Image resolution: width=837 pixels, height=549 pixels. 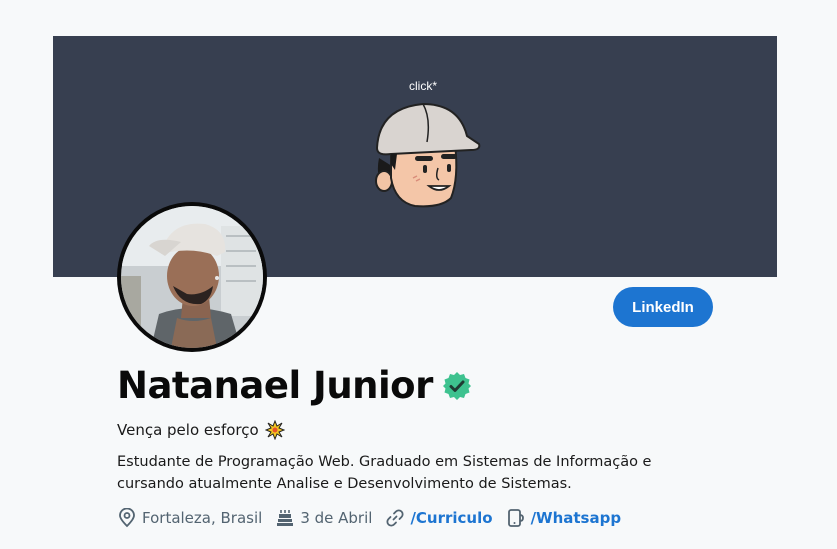 What do you see at coordinates (274, 430) in the screenshot?
I see `sparkle-burst-icon` at bounding box center [274, 430].